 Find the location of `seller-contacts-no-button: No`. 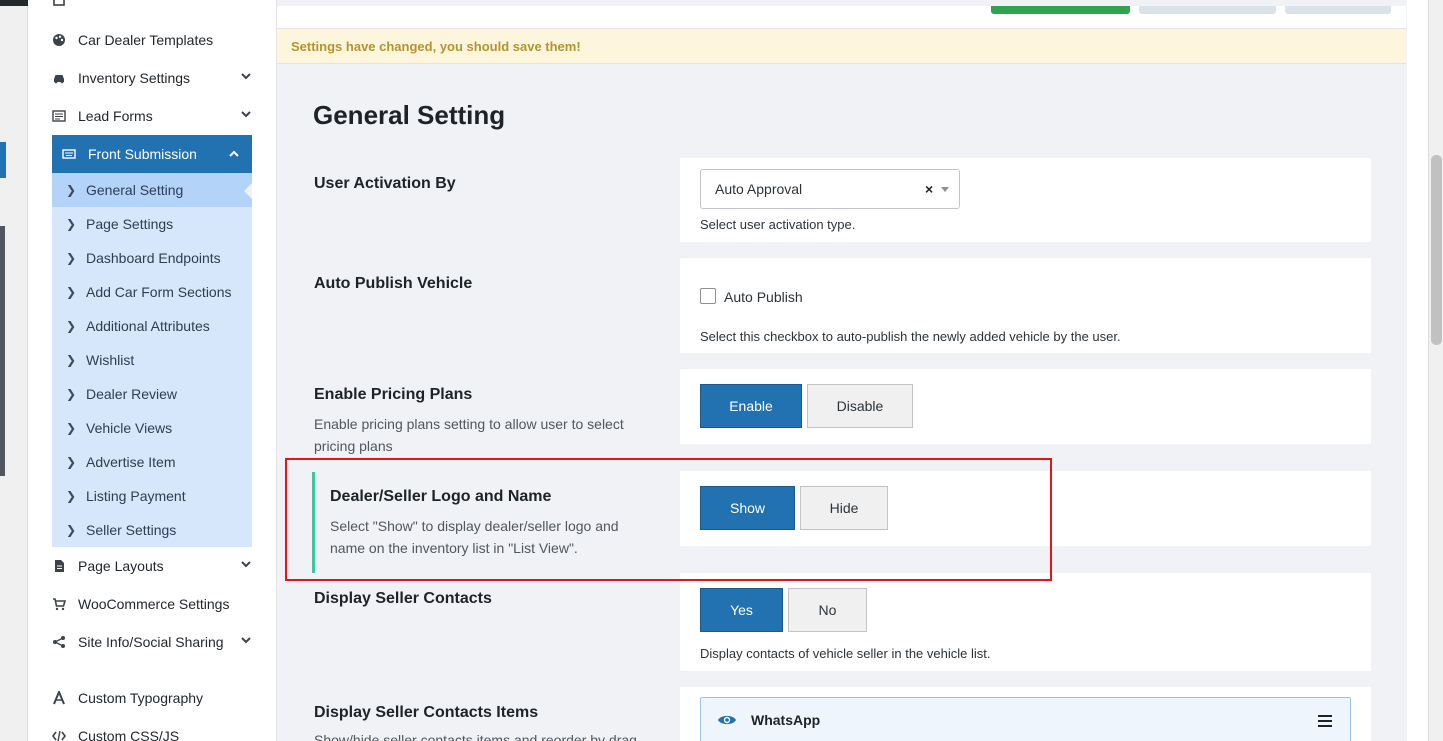

seller-contacts-no-button: No is located at coordinates (827, 610).